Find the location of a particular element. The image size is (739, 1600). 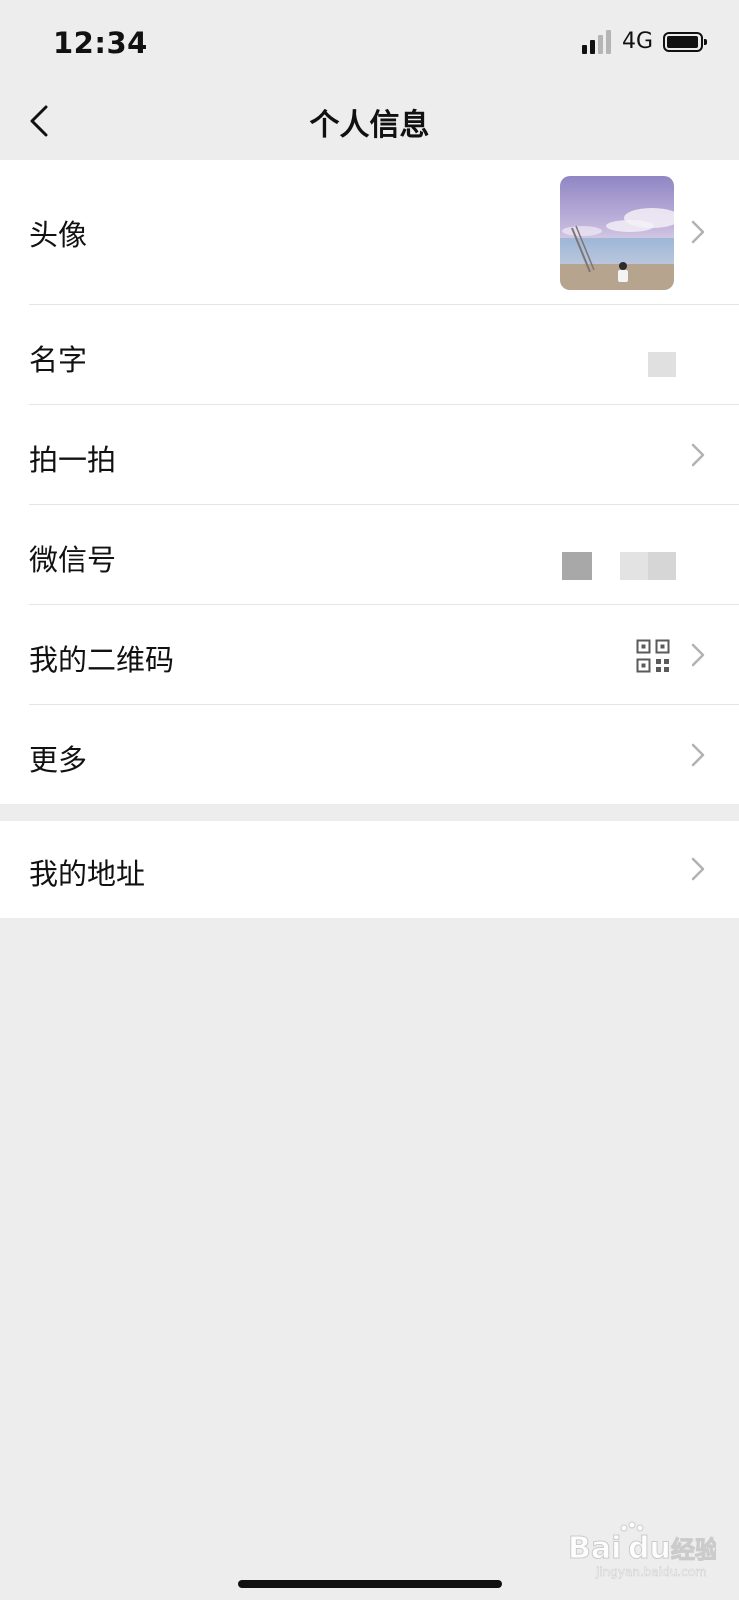

redacted-name-value is located at coordinates (662, 364).